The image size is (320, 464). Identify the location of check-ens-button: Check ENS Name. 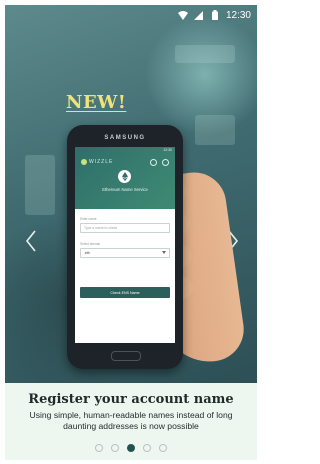
(125, 292).